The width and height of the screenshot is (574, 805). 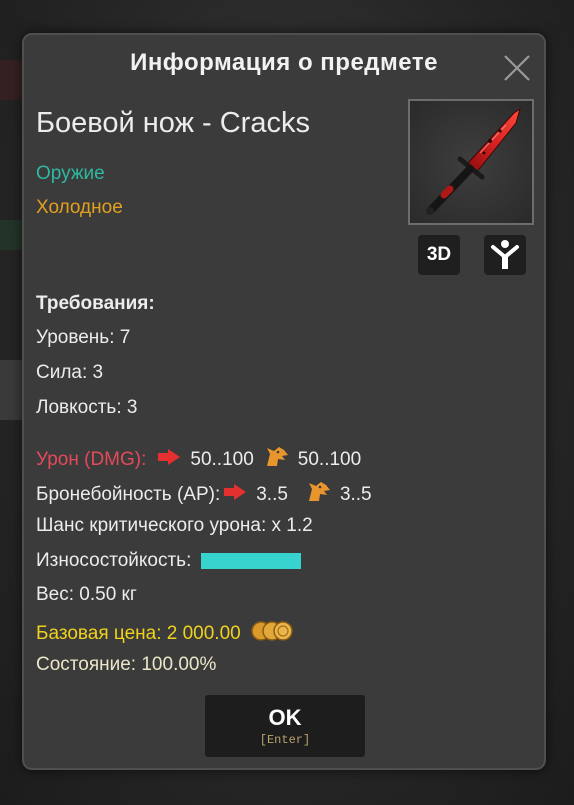 I want to click on durability-bar-fill, so click(x=251, y=561).